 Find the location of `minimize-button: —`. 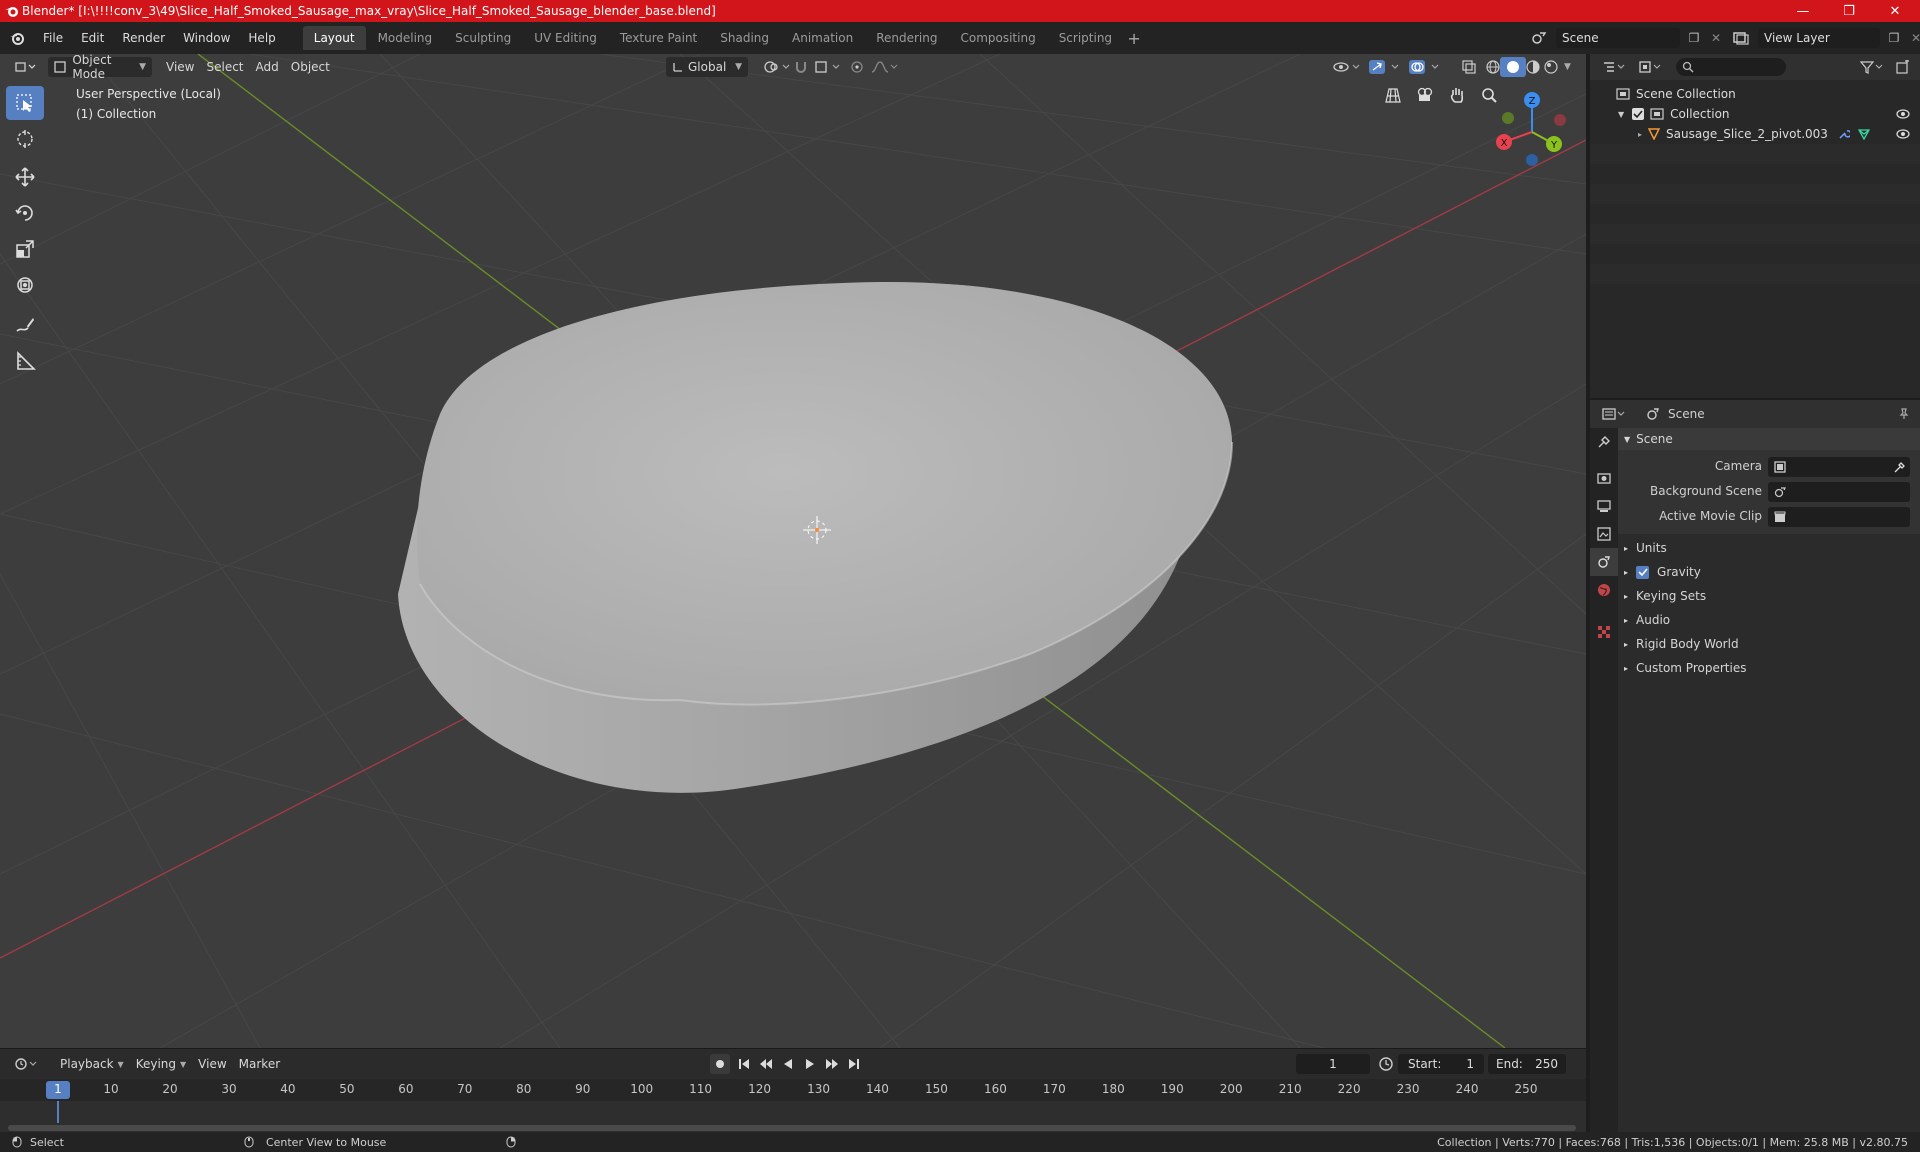

minimize-button: — is located at coordinates (1803, 11).